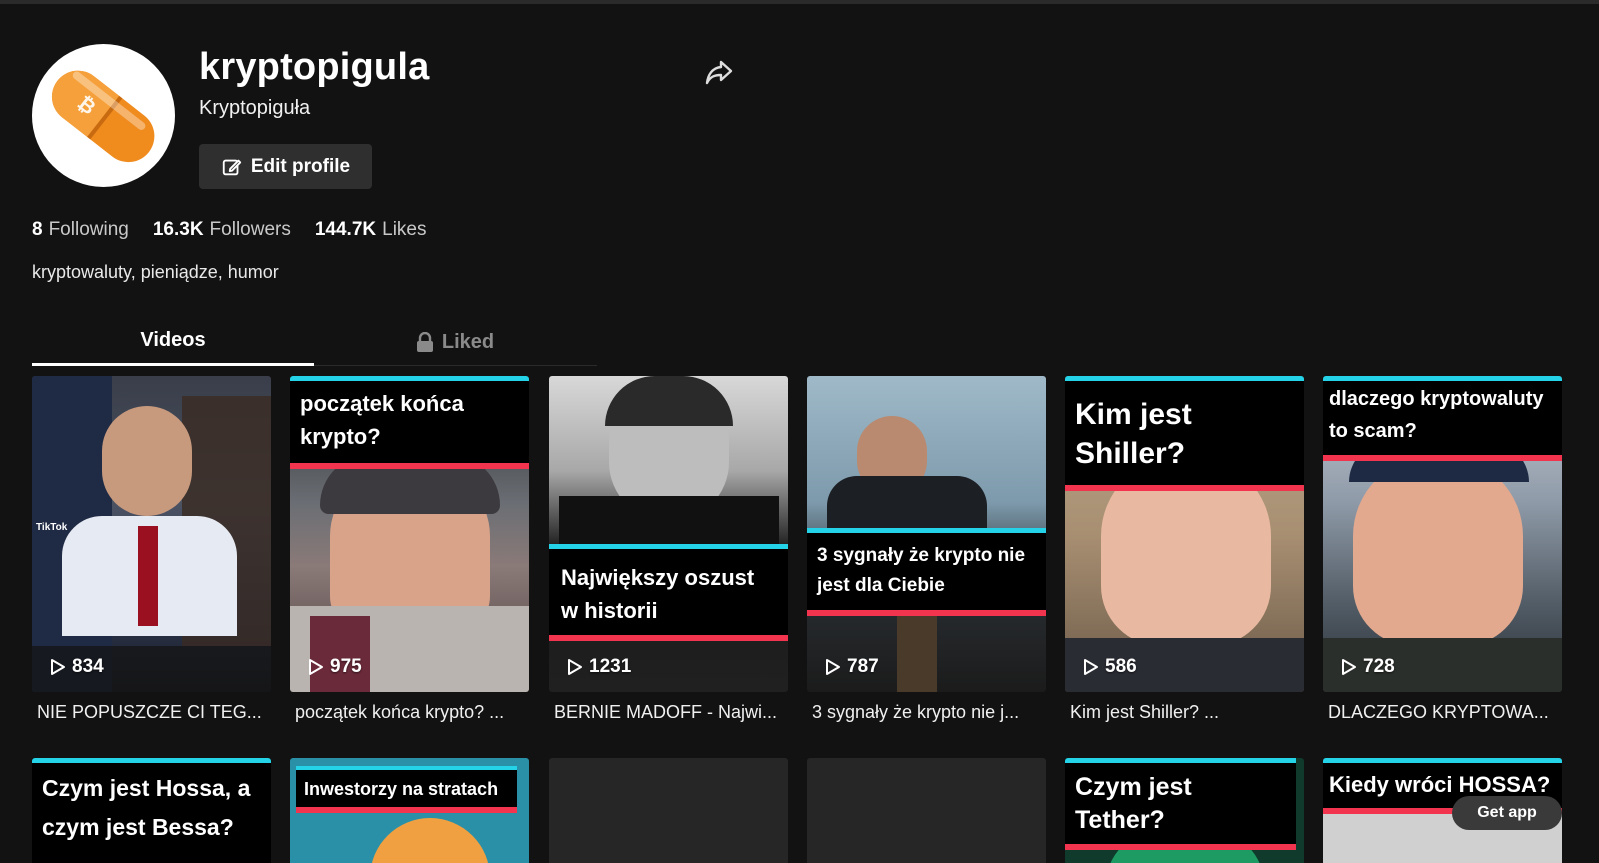  I want to click on avatar: ₿, so click(103, 115).